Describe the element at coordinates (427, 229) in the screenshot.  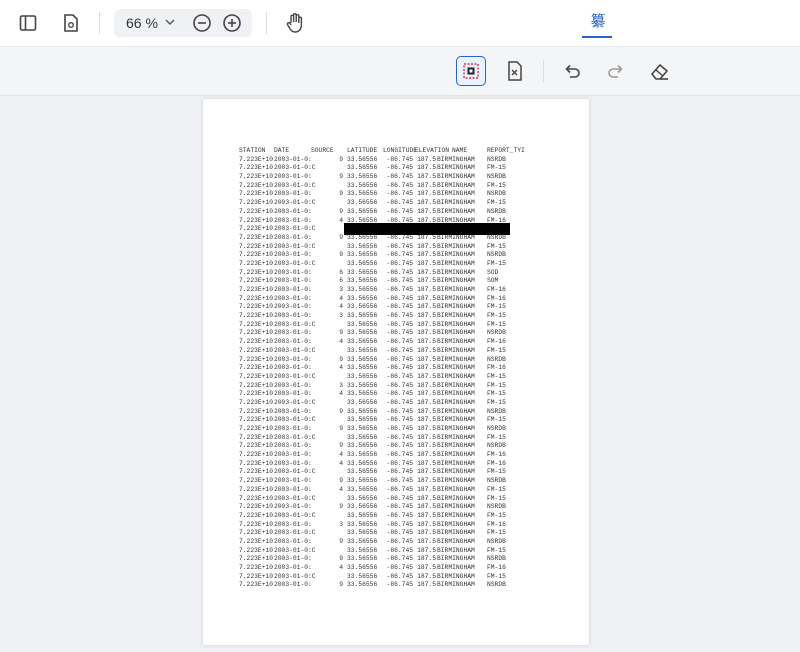
I see `redaction-box` at that location.